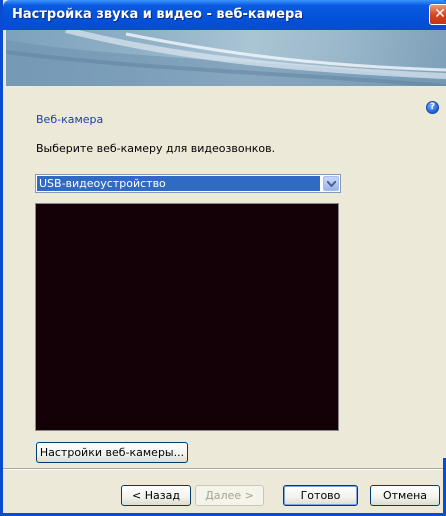  I want to click on footer-separator, so click(223, 469).